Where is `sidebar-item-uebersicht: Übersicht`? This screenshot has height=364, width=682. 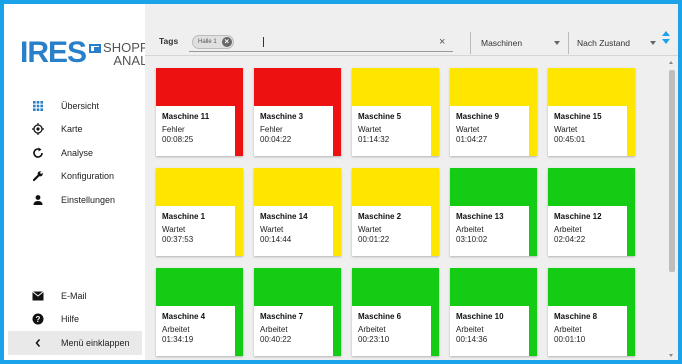 sidebar-item-uebersicht: Übersicht is located at coordinates (74, 106).